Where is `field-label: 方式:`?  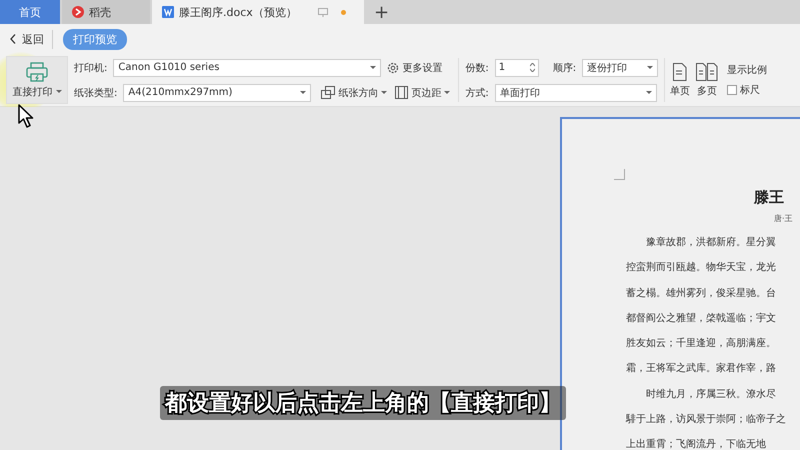
field-label: 方式: is located at coordinates (477, 93).